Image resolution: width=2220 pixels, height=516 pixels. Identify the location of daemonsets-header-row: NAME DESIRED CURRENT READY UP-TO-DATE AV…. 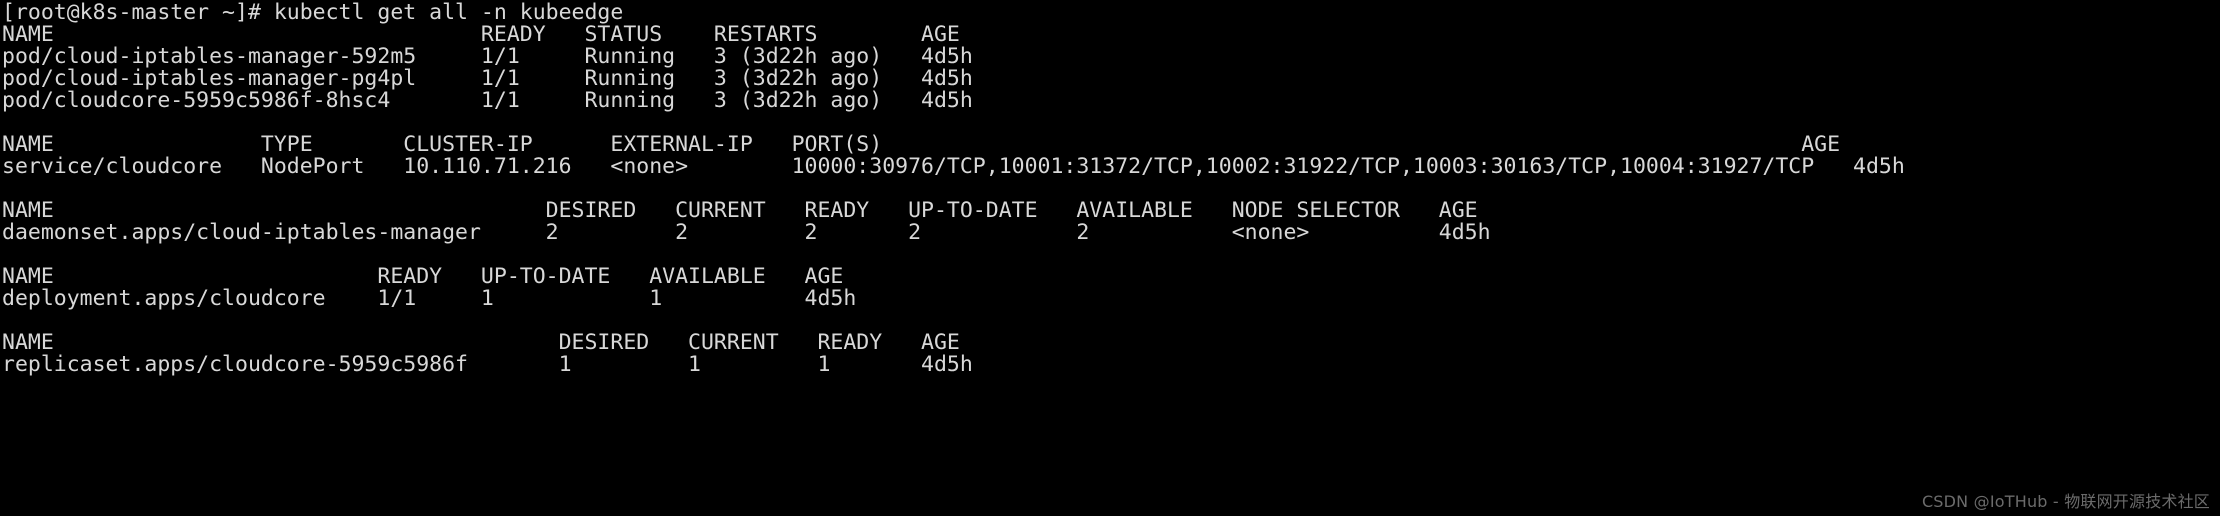
(740, 210).